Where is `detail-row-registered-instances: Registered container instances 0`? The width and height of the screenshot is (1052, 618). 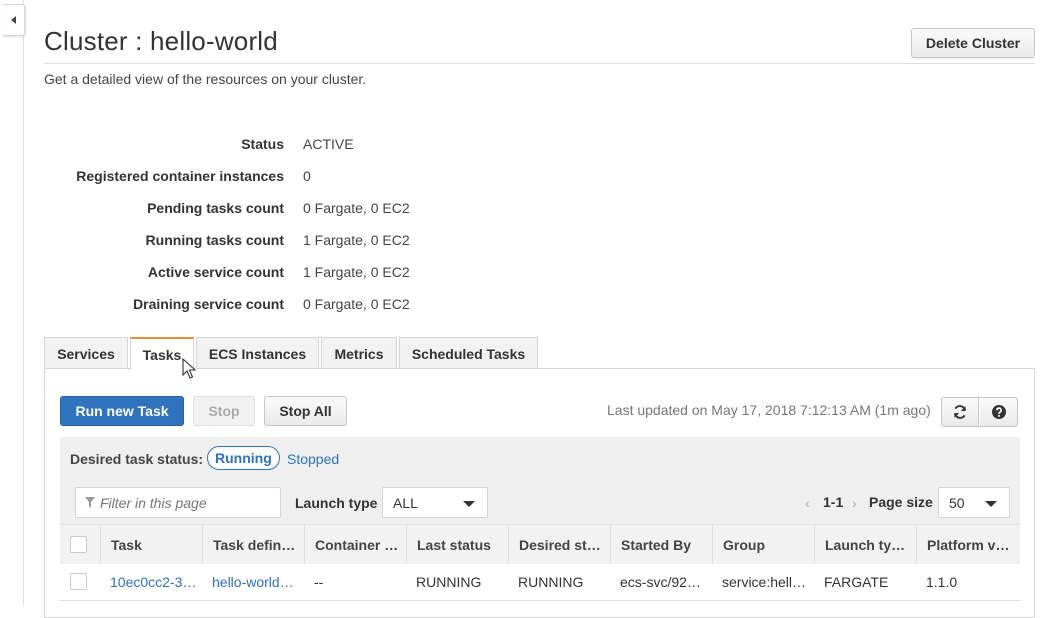
detail-row-registered-instances: Registered container instances 0 is located at coordinates (294, 178).